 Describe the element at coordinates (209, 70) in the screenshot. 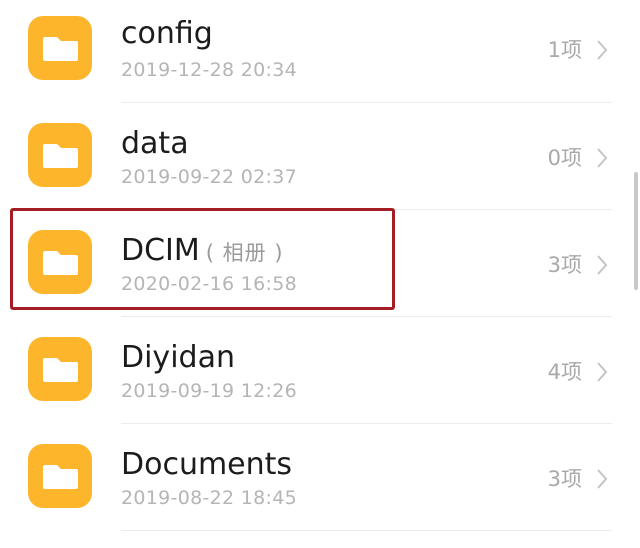

I see `item-date: 2019-12-28 20:34` at that location.